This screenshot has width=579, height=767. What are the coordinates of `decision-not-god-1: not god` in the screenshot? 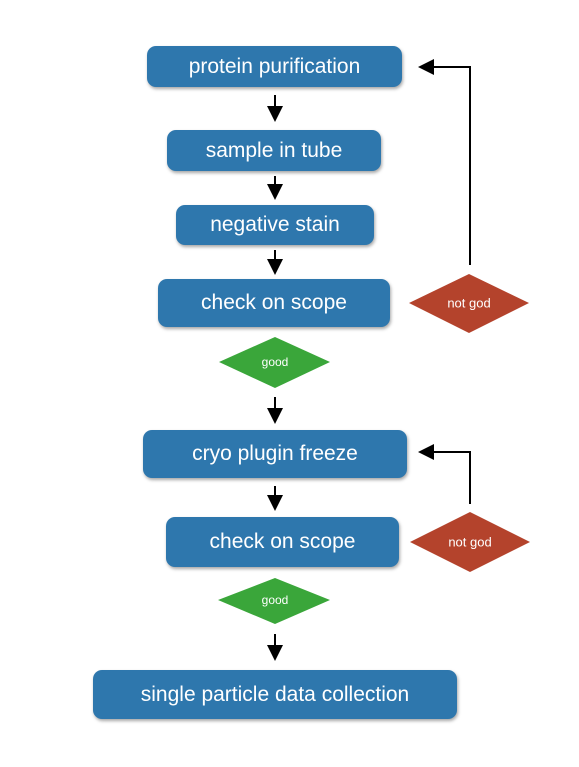 It's located at (469, 303).